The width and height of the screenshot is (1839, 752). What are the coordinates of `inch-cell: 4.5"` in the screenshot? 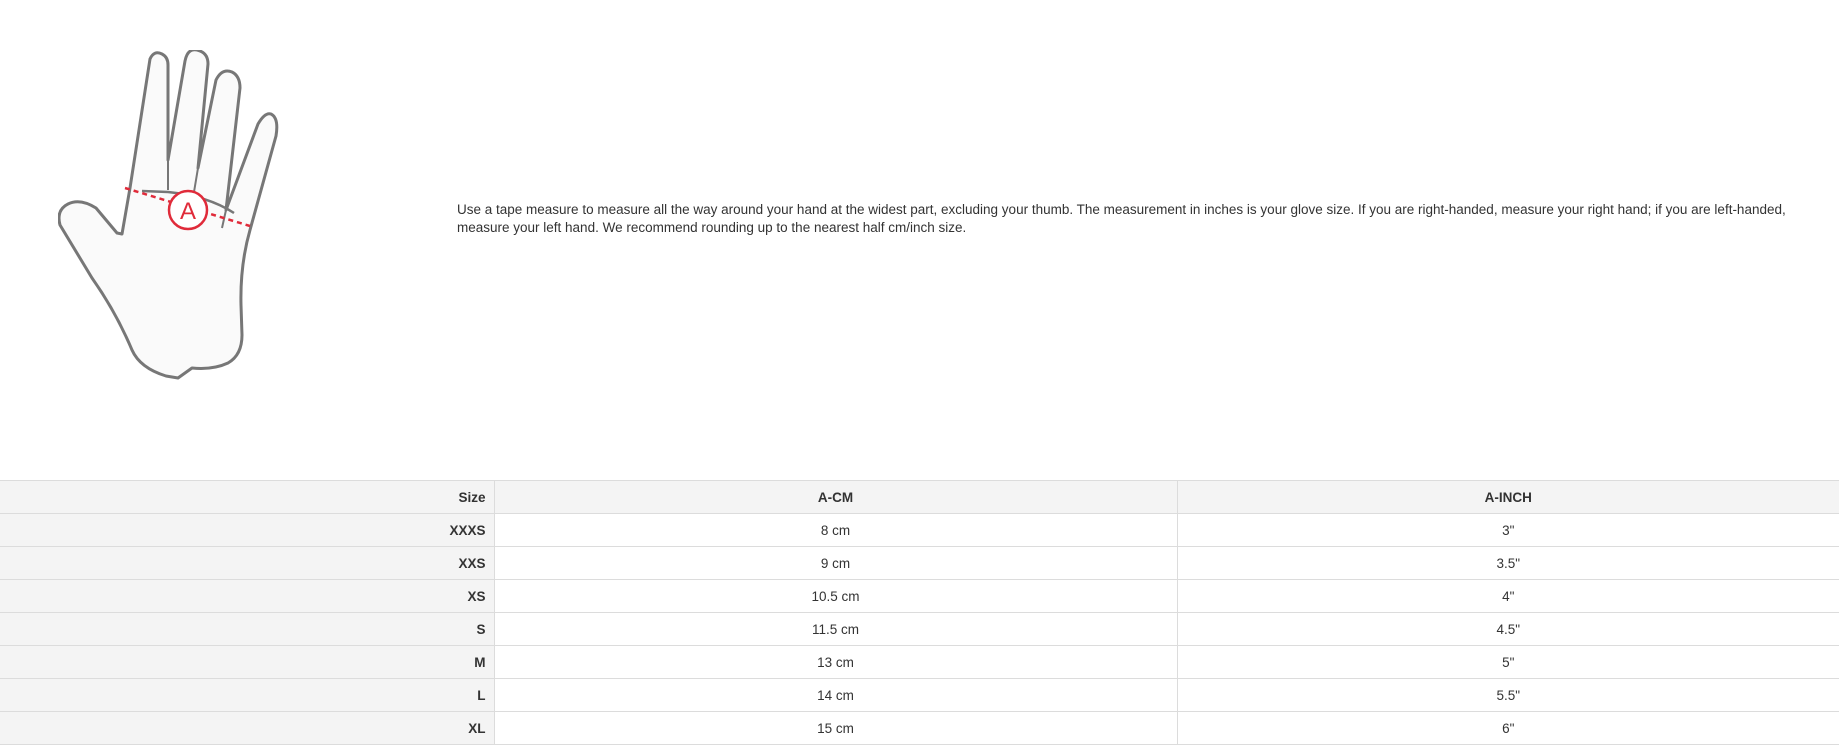 It's located at (1507, 629).